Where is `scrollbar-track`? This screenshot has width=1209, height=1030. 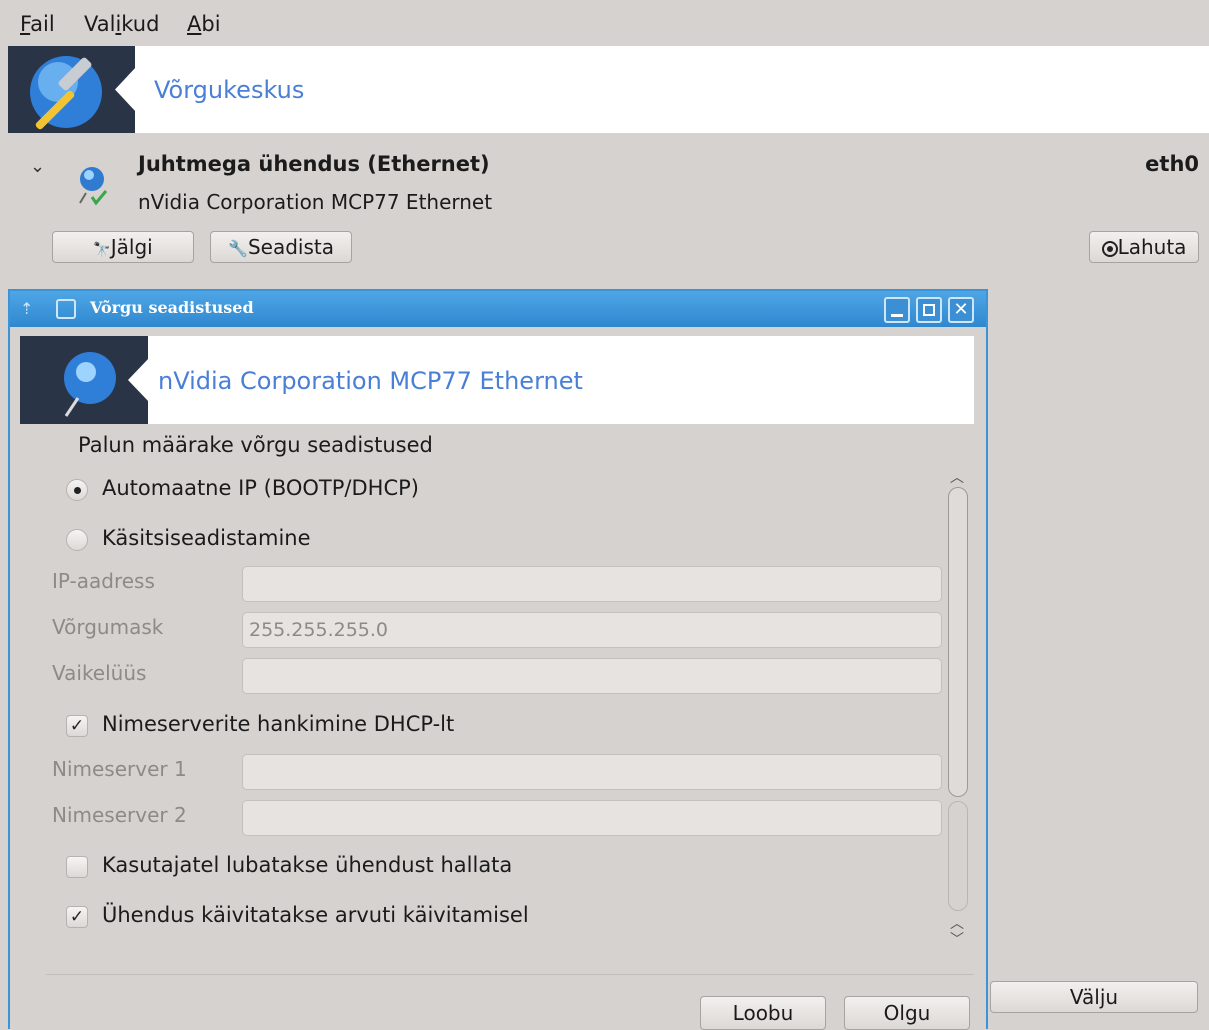 scrollbar-track is located at coordinates (958, 856).